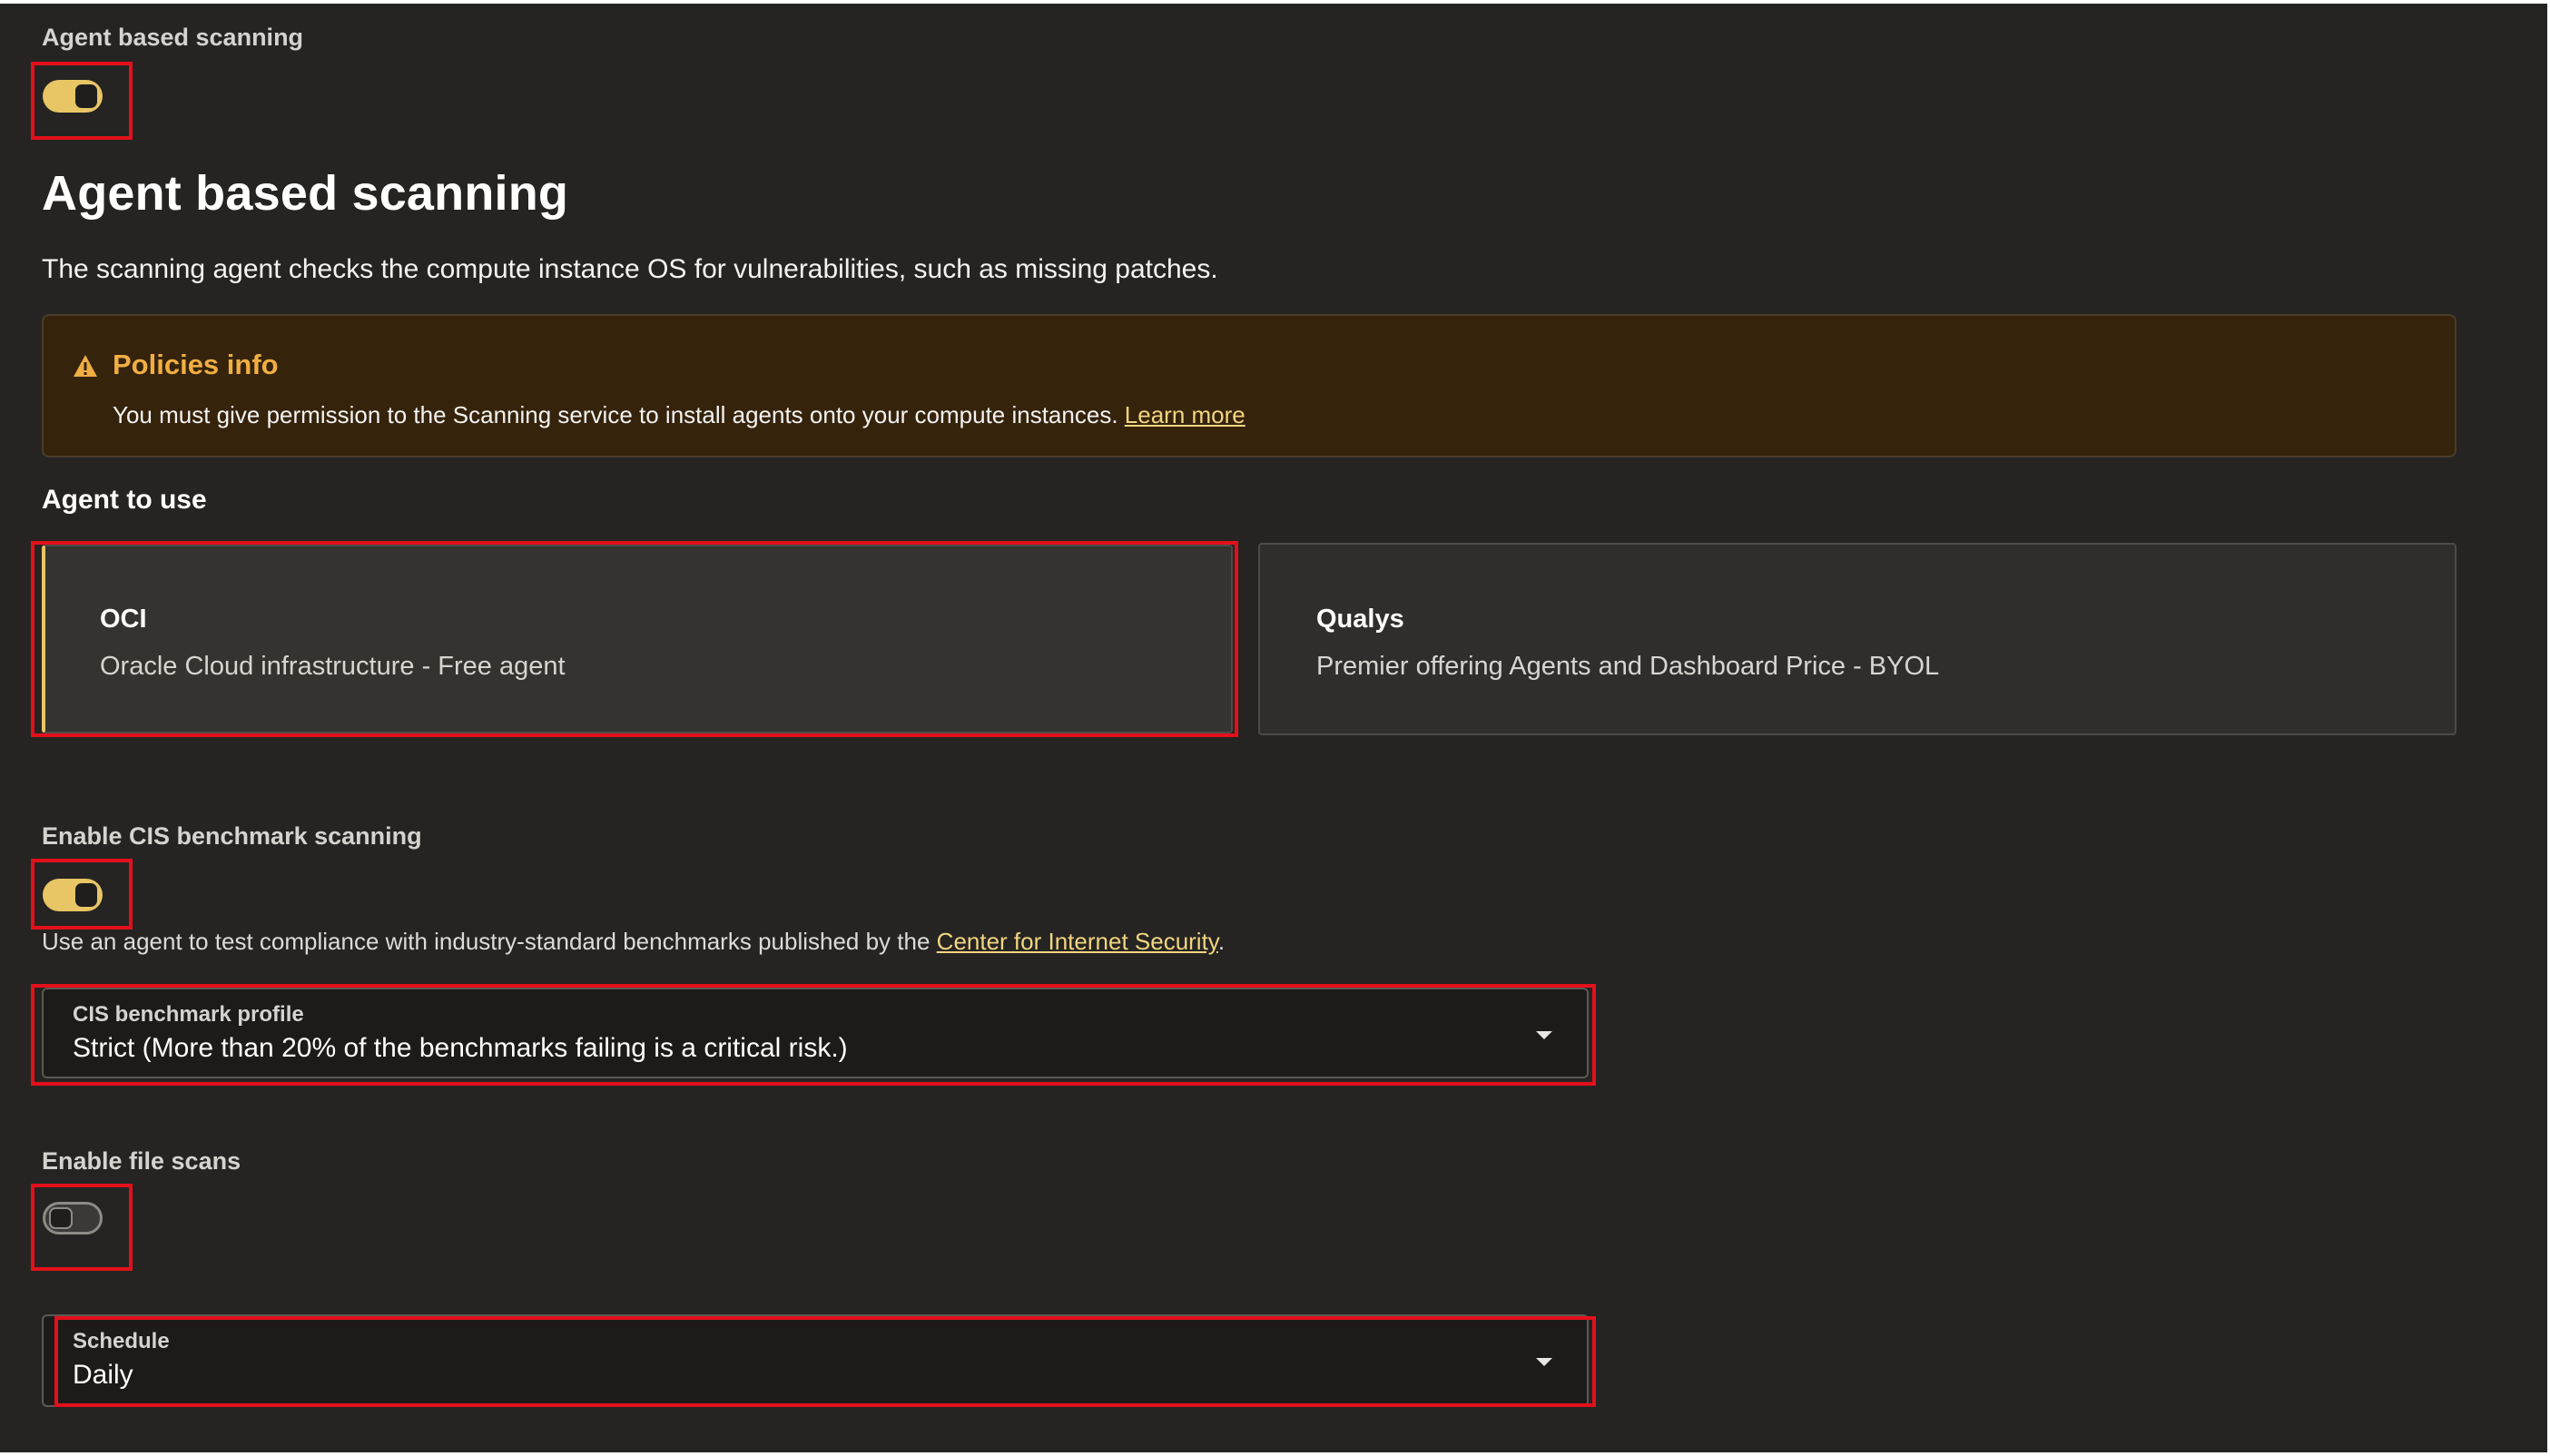 The image size is (2550, 1456). What do you see at coordinates (1360, 619) in the screenshot?
I see `agent-option-title: Qualys` at bounding box center [1360, 619].